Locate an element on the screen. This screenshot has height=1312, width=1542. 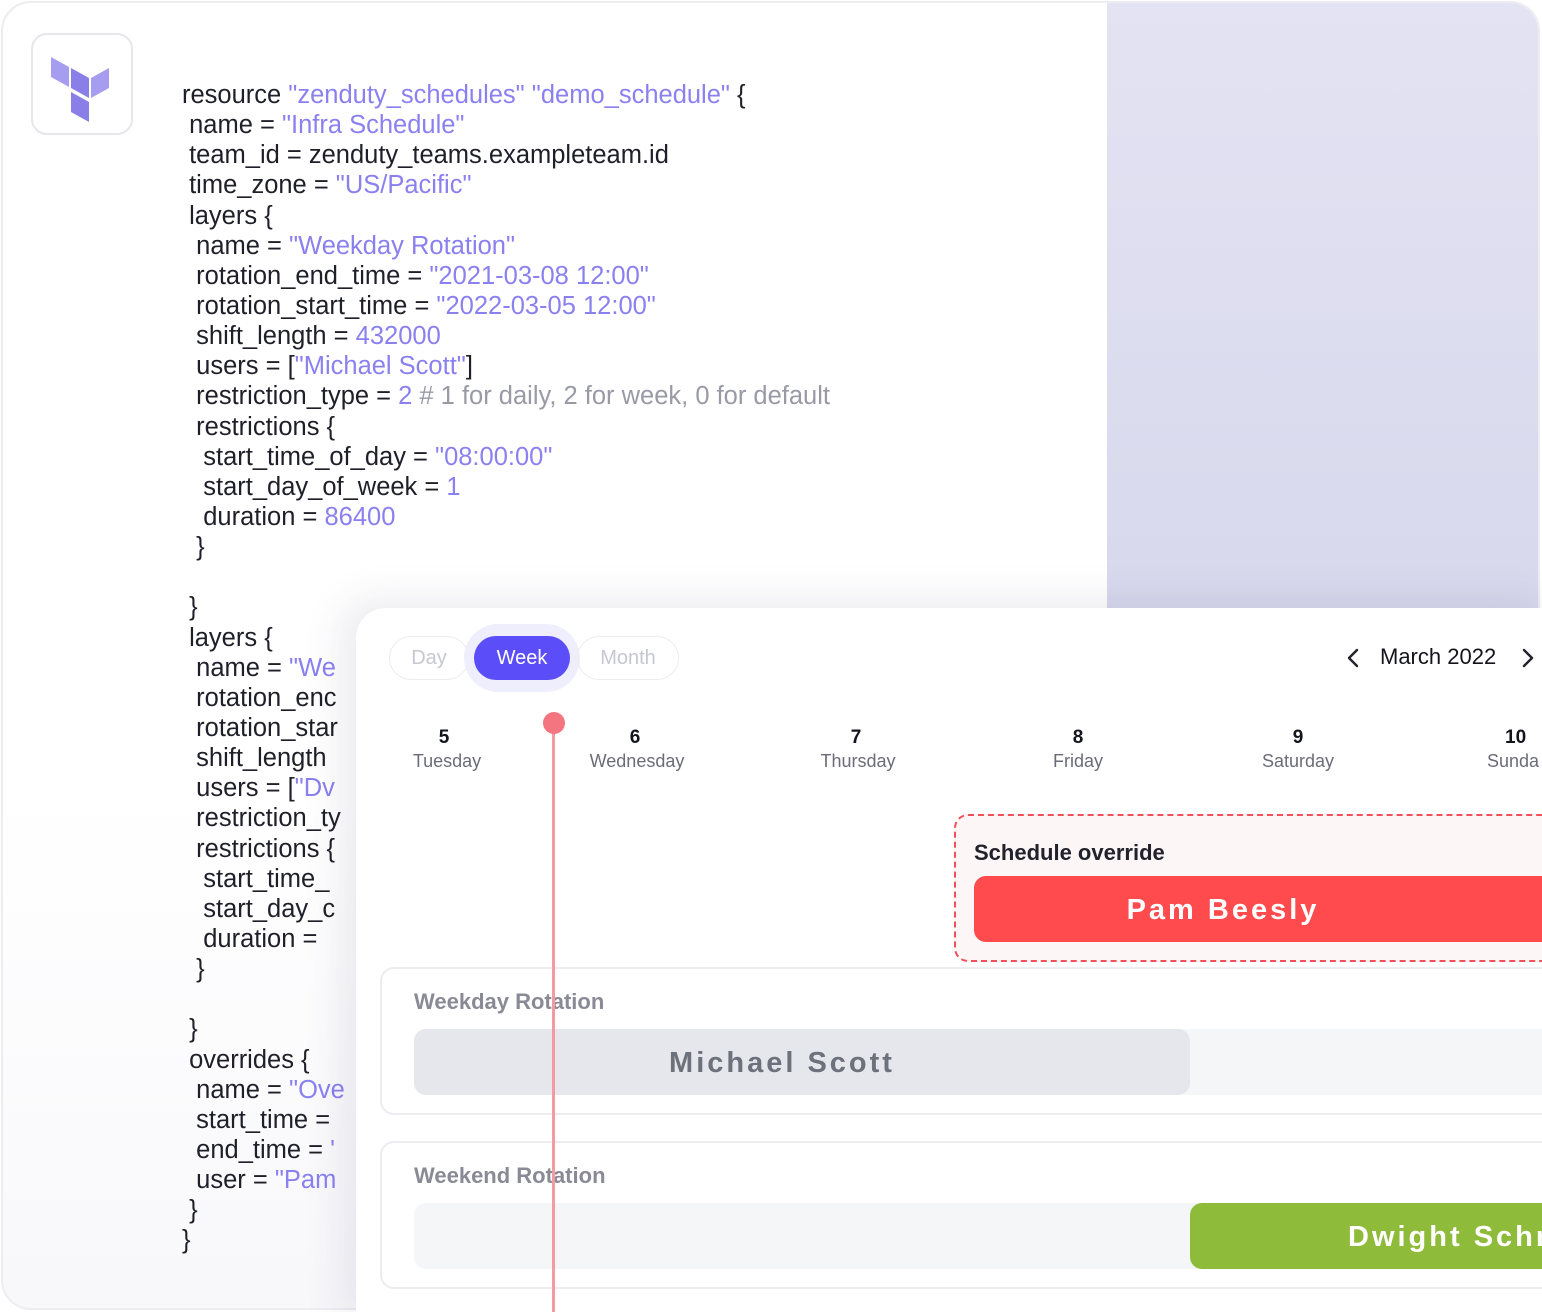
code-line: } is located at coordinates (506, 547).